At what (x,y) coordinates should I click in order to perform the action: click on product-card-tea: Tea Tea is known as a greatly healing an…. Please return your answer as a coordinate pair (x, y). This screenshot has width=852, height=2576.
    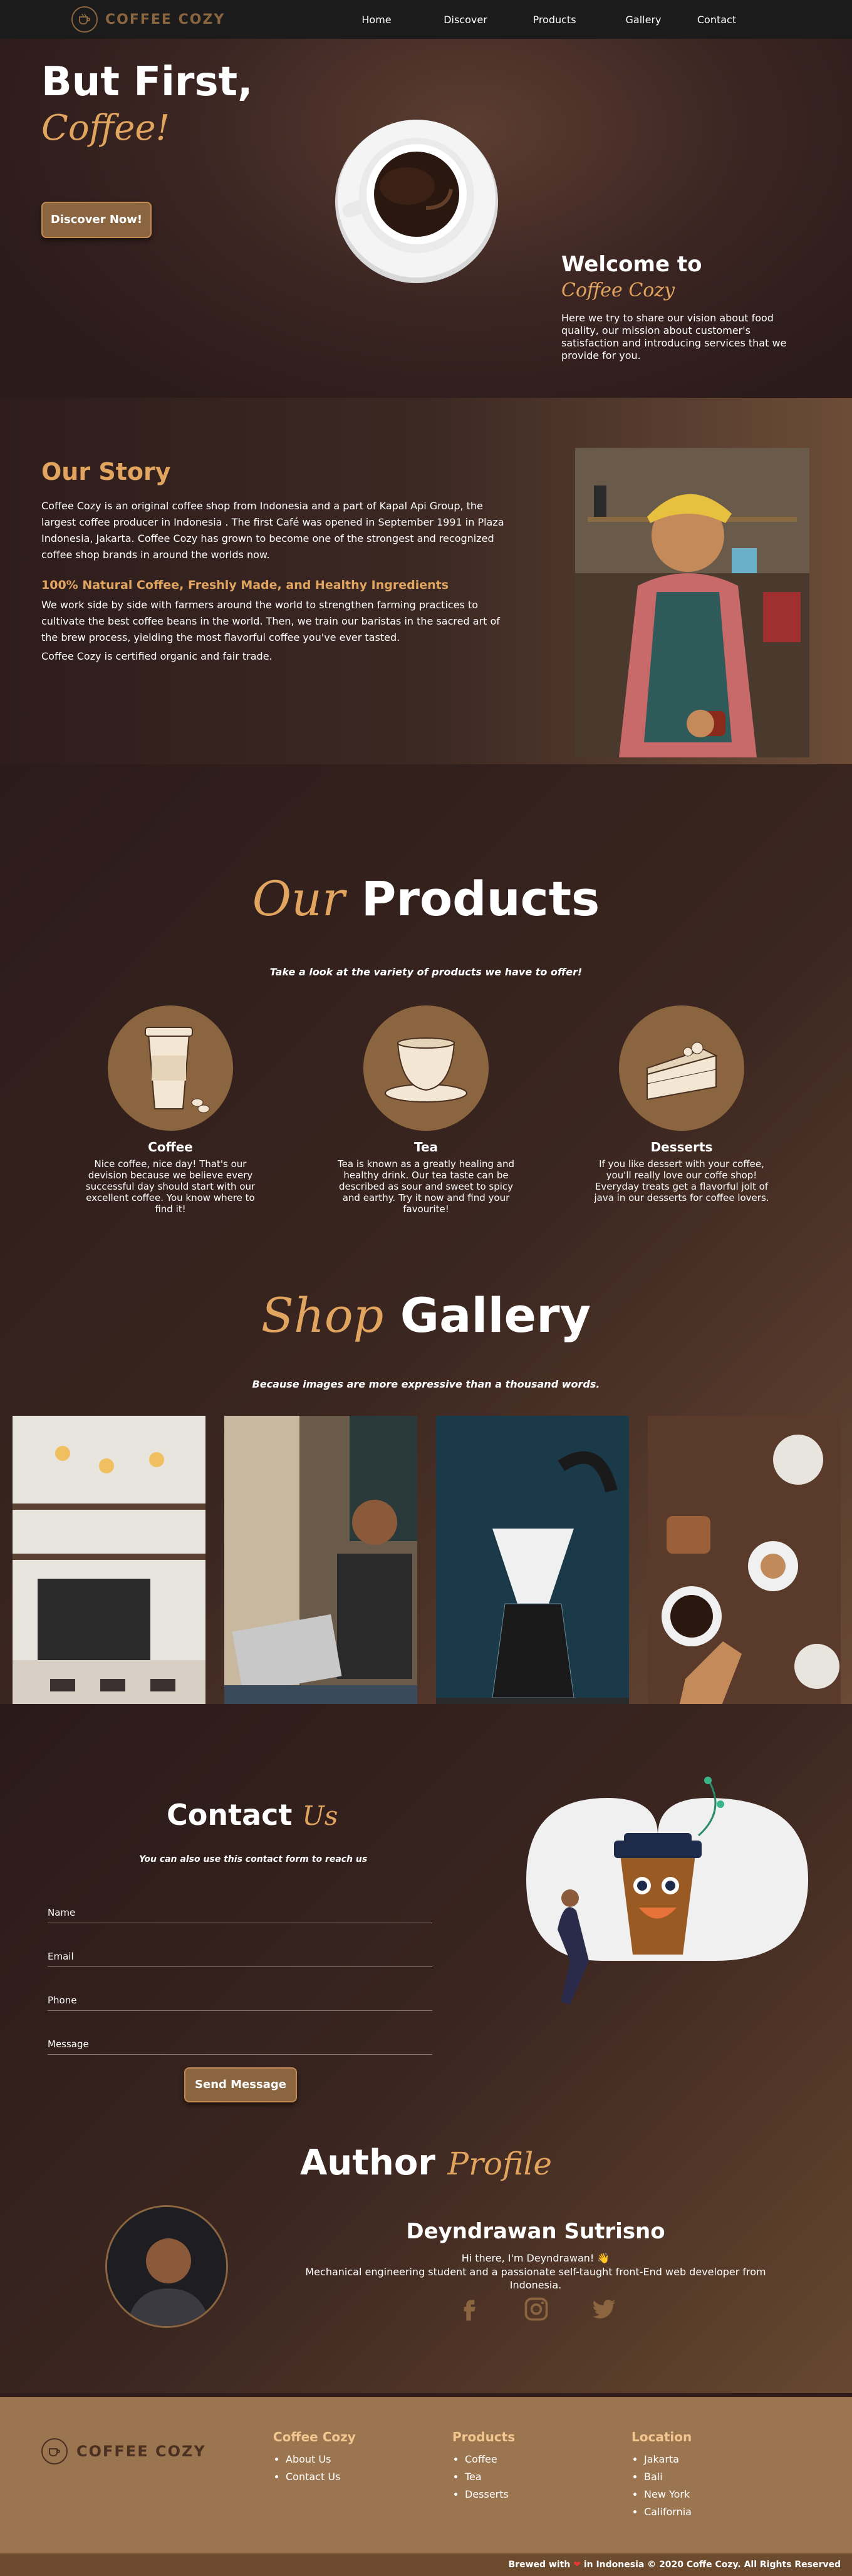
    Looking at the image, I should click on (426, 1110).